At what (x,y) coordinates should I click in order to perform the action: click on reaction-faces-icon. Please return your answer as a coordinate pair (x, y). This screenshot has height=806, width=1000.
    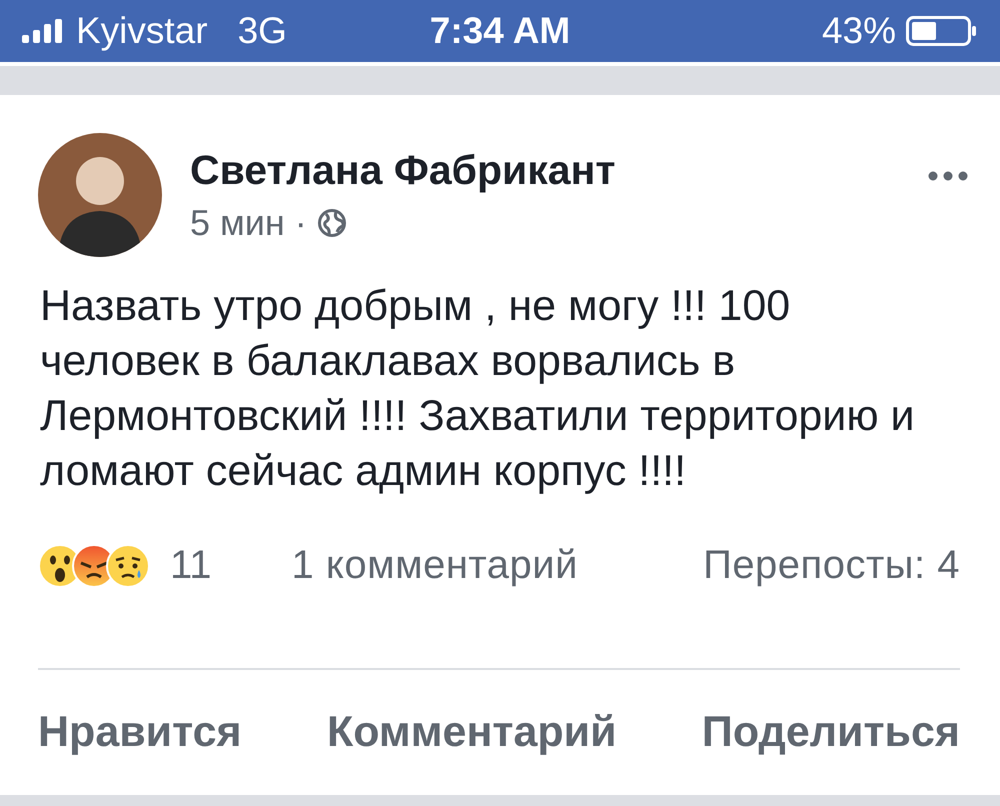
    Looking at the image, I should click on (94, 566).